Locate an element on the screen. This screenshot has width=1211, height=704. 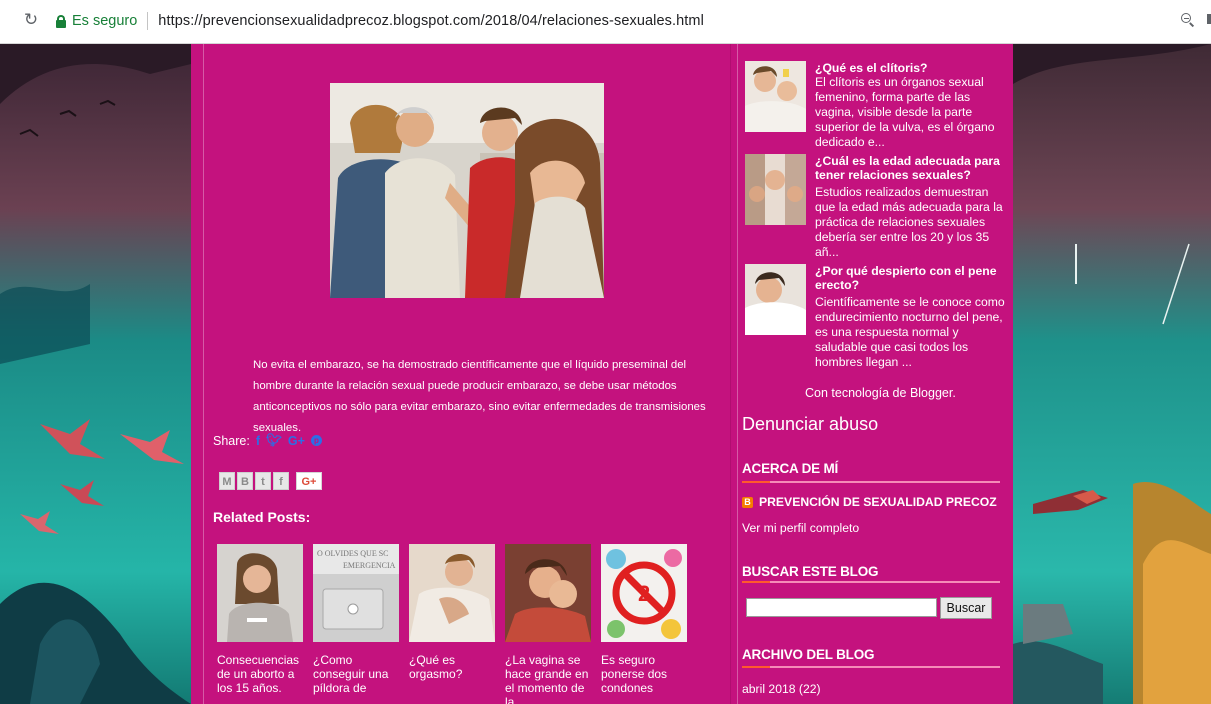
bookmark-star-icon is located at coordinates (1209, 19).